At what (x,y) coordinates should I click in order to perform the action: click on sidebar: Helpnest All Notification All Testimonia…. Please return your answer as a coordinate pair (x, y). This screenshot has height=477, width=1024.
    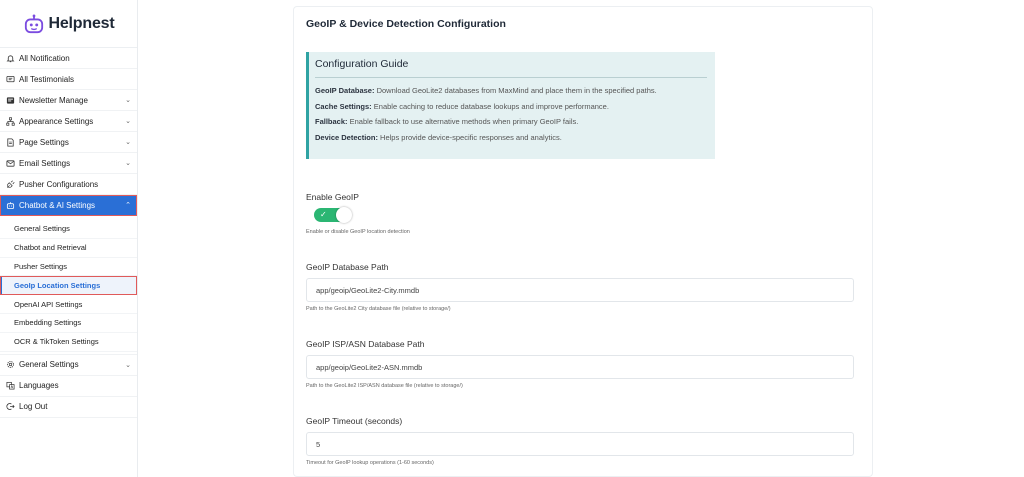
    Looking at the image, I should click on (69, 238).